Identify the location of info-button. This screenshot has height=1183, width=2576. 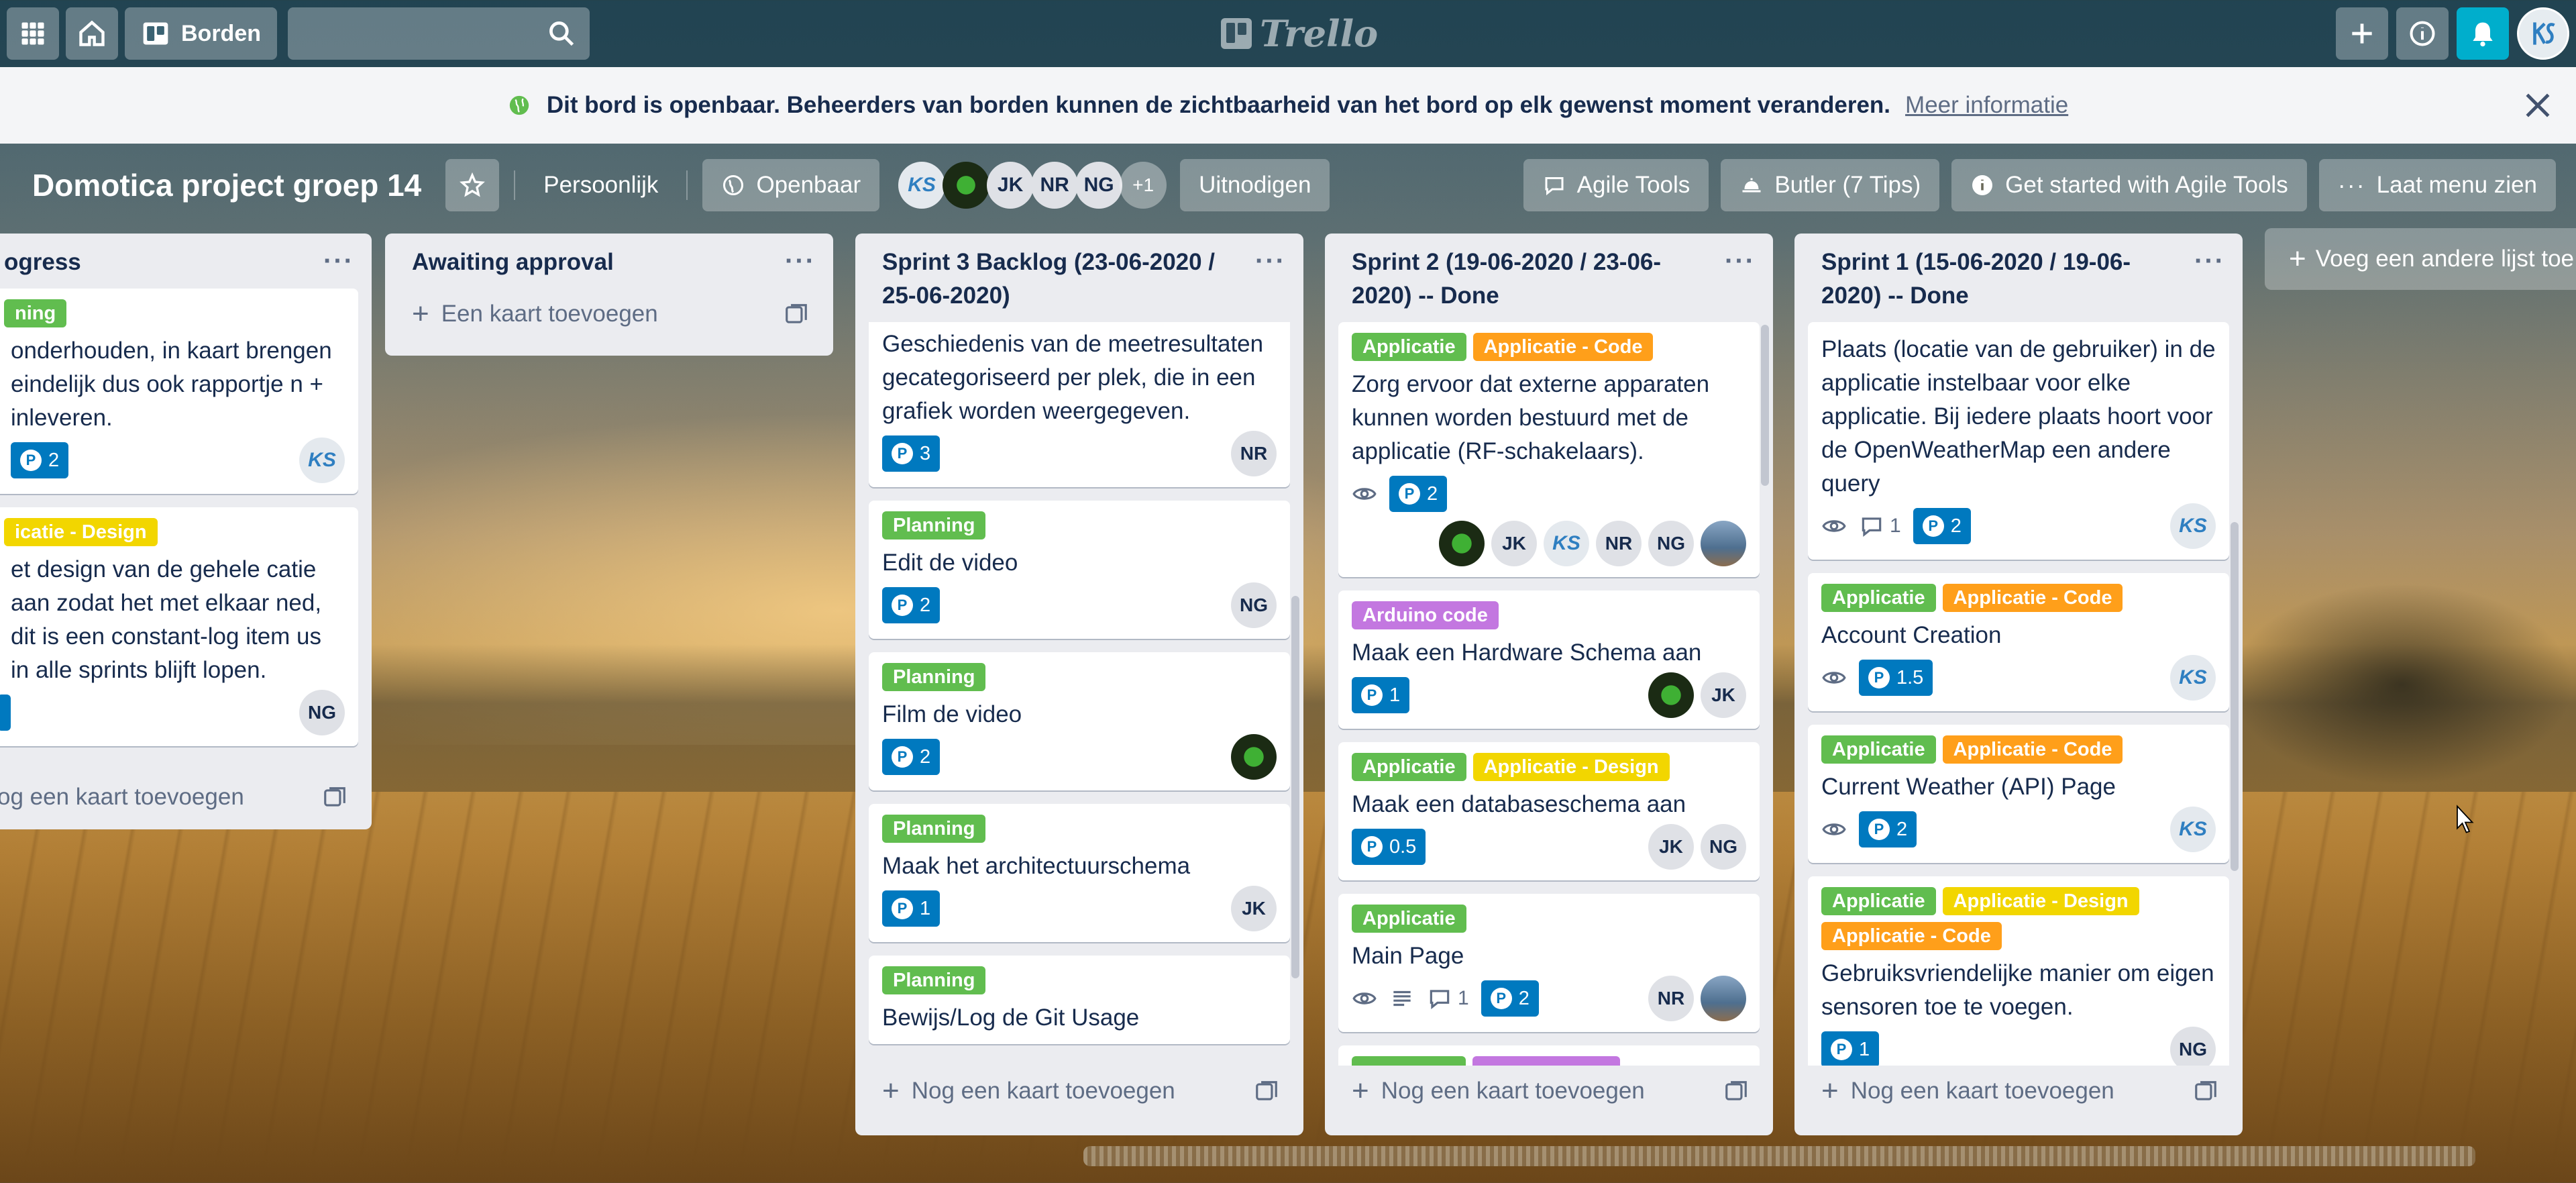
(2422, 33).